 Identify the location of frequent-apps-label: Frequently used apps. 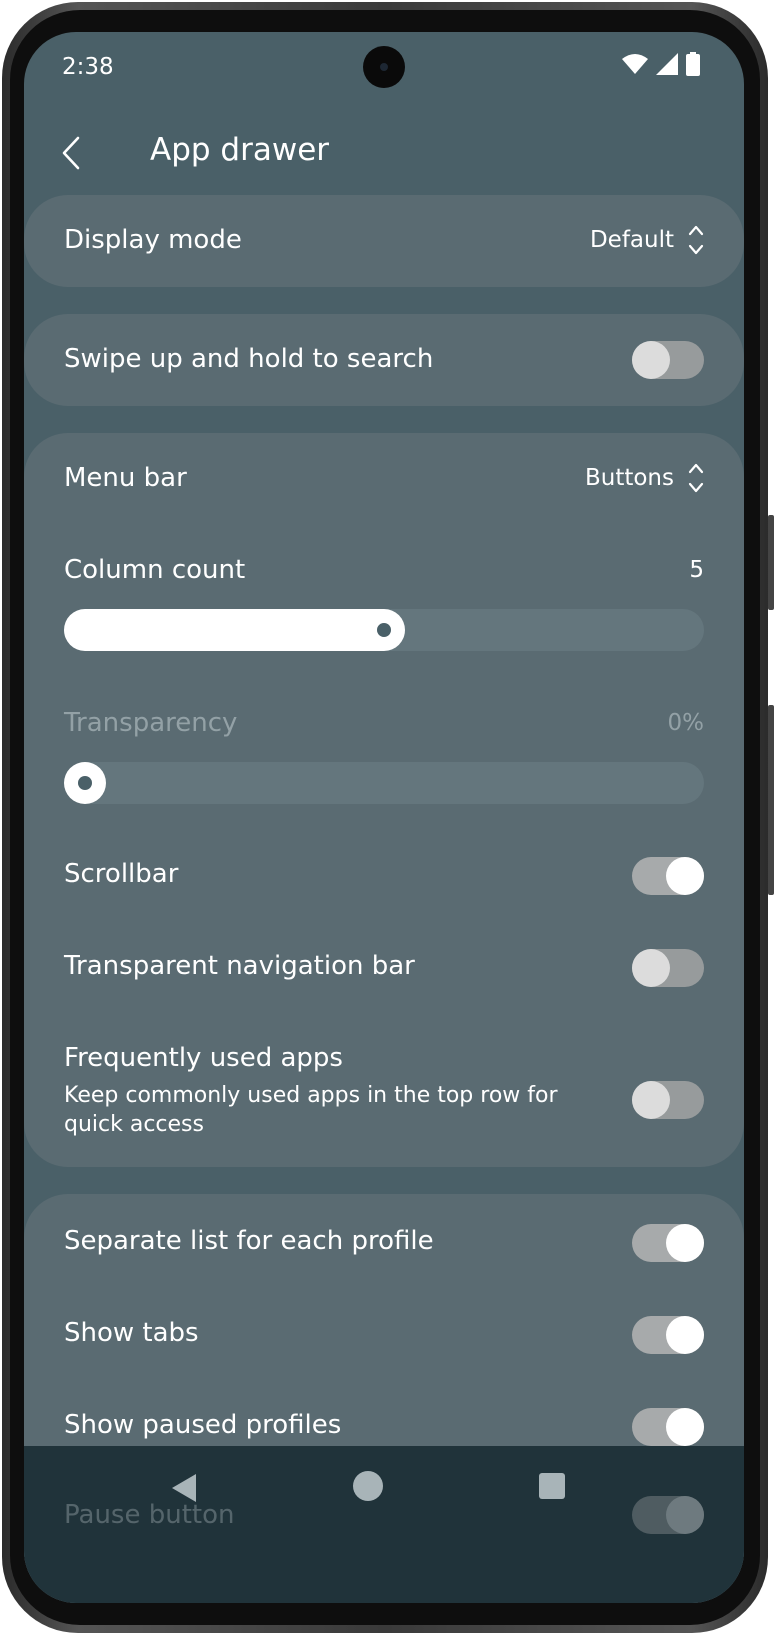
(203, 1058).